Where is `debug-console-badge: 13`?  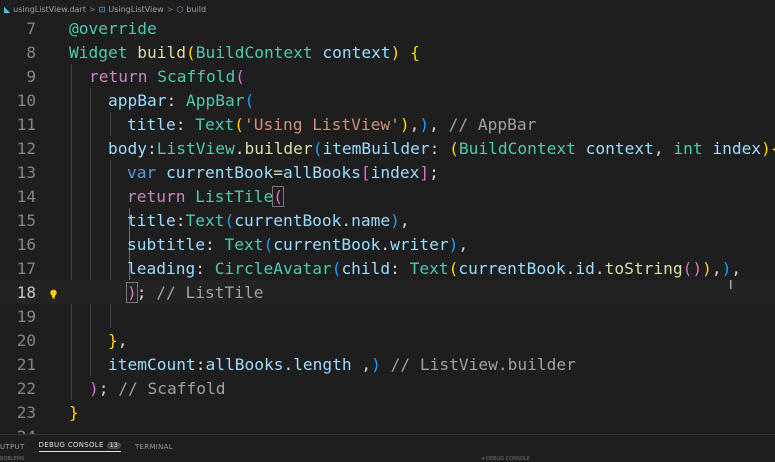
debug-console-badge: 13 is located at coordinates (113, 445).